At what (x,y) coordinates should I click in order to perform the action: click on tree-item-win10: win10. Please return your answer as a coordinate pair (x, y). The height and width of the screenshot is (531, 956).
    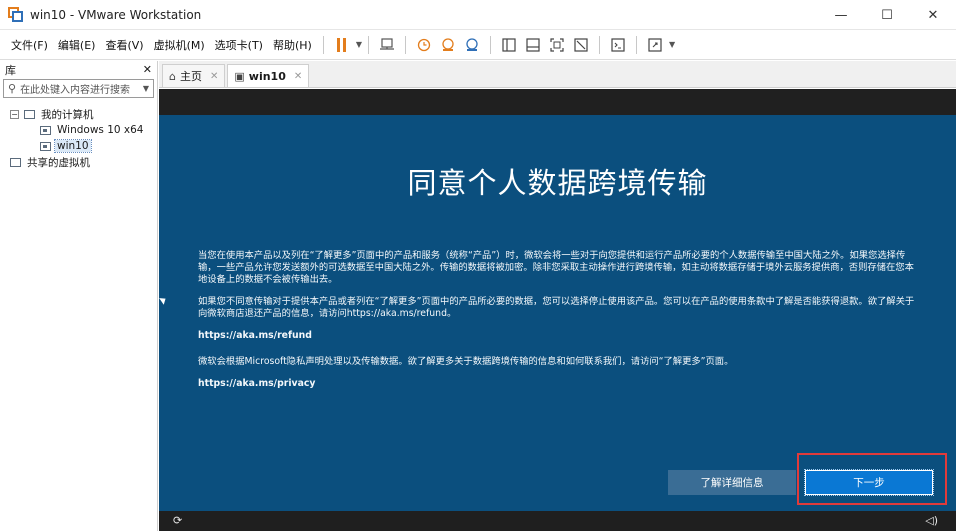
    Looking at the image, I should click on (78, 146).